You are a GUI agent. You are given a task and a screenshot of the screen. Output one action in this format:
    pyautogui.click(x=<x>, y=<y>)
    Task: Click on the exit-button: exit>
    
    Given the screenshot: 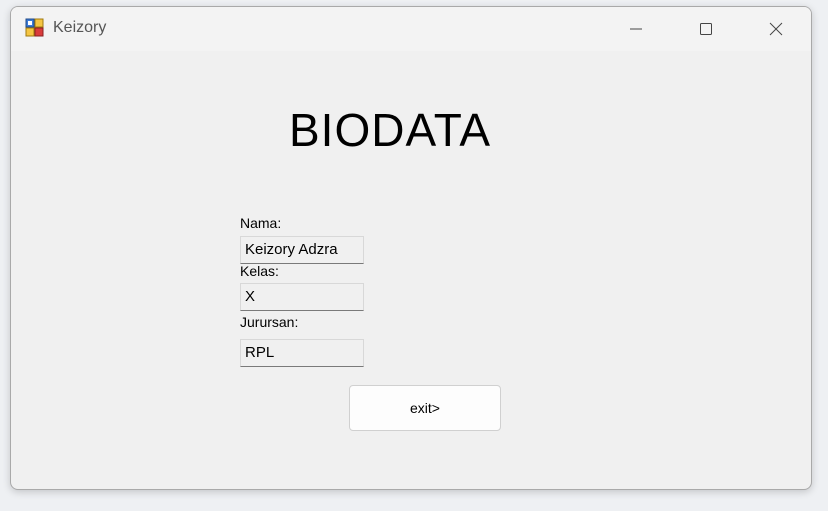 What is the action you would take?
    pyautogui.click(x=425, y=408)
    